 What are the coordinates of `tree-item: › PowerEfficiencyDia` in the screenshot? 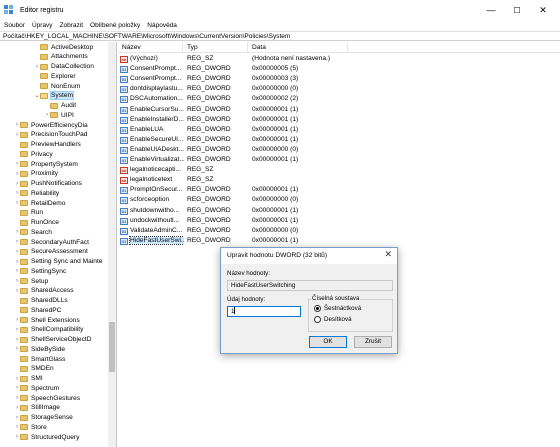 It's located at (51, 125).